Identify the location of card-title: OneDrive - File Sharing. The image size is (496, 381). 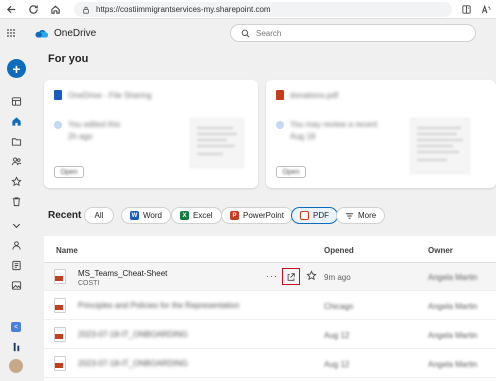
(110, 95).